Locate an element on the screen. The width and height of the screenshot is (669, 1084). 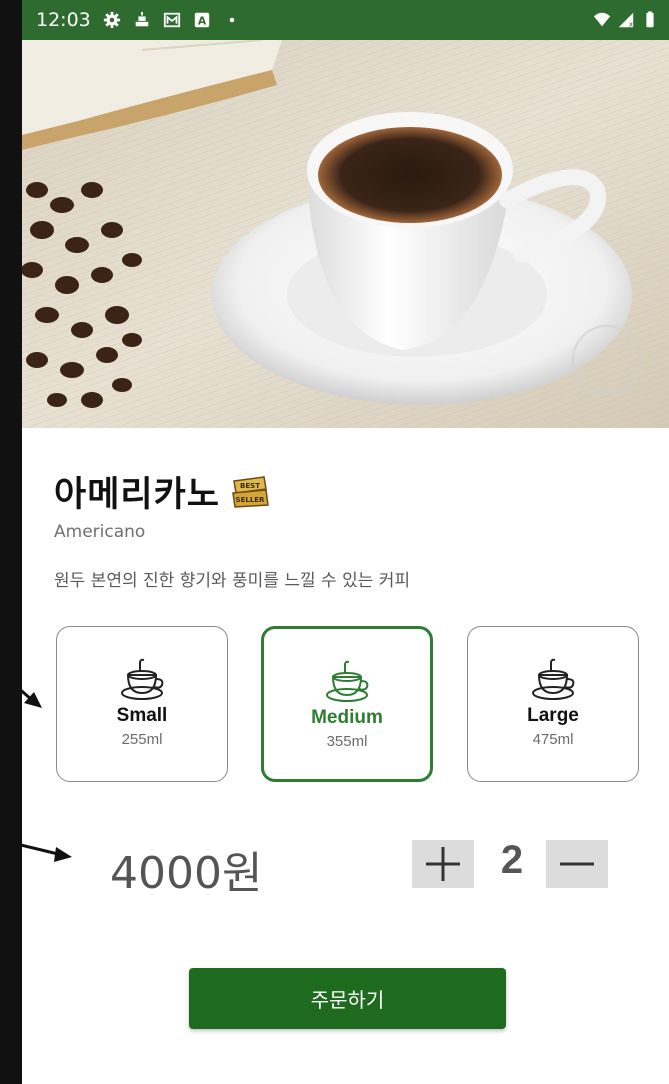
product-title-row: 아메리카노 BEST SELLER is located at coordinates (162, 491).